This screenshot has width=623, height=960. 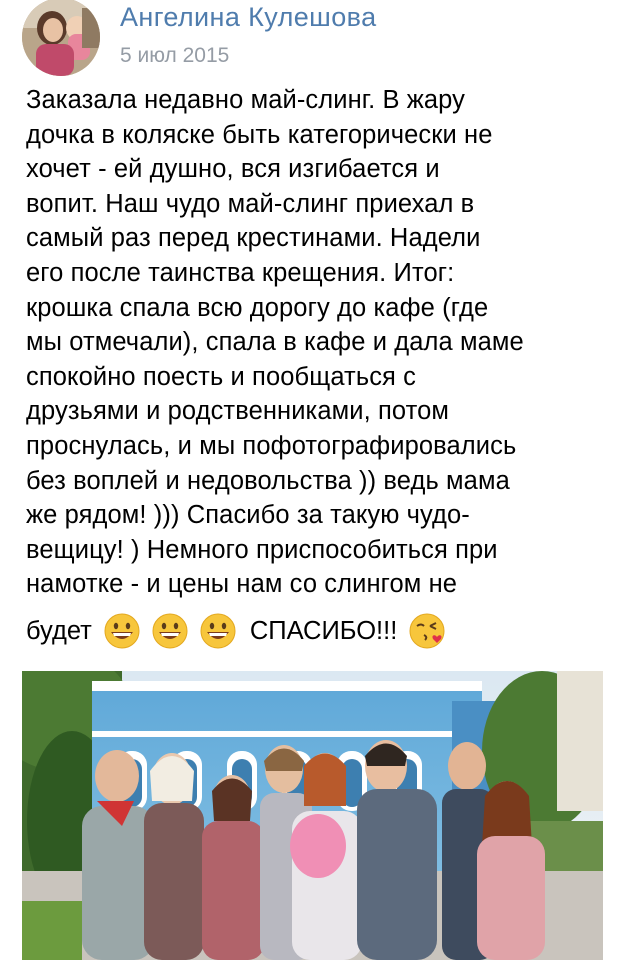 I want to click on post-text-line: самый раз перед крестинами. Надели, so click(x=253, y=238).